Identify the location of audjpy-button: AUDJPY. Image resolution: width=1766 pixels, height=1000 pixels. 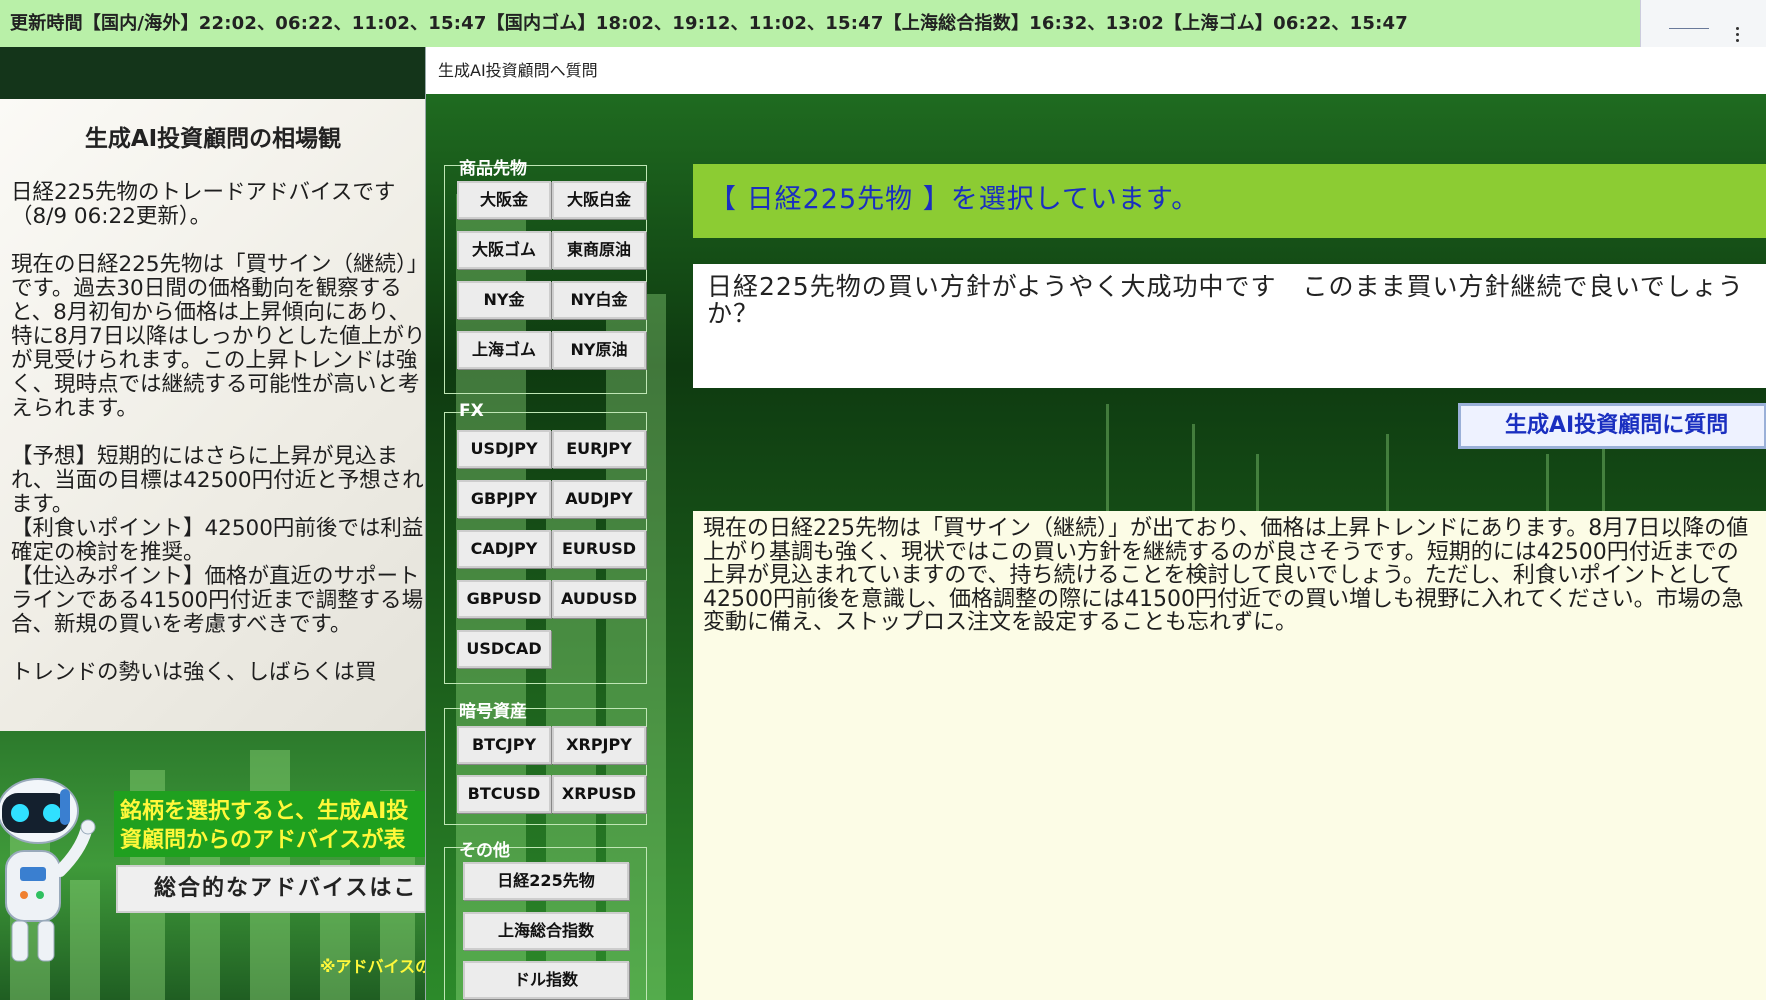
(599, 499).